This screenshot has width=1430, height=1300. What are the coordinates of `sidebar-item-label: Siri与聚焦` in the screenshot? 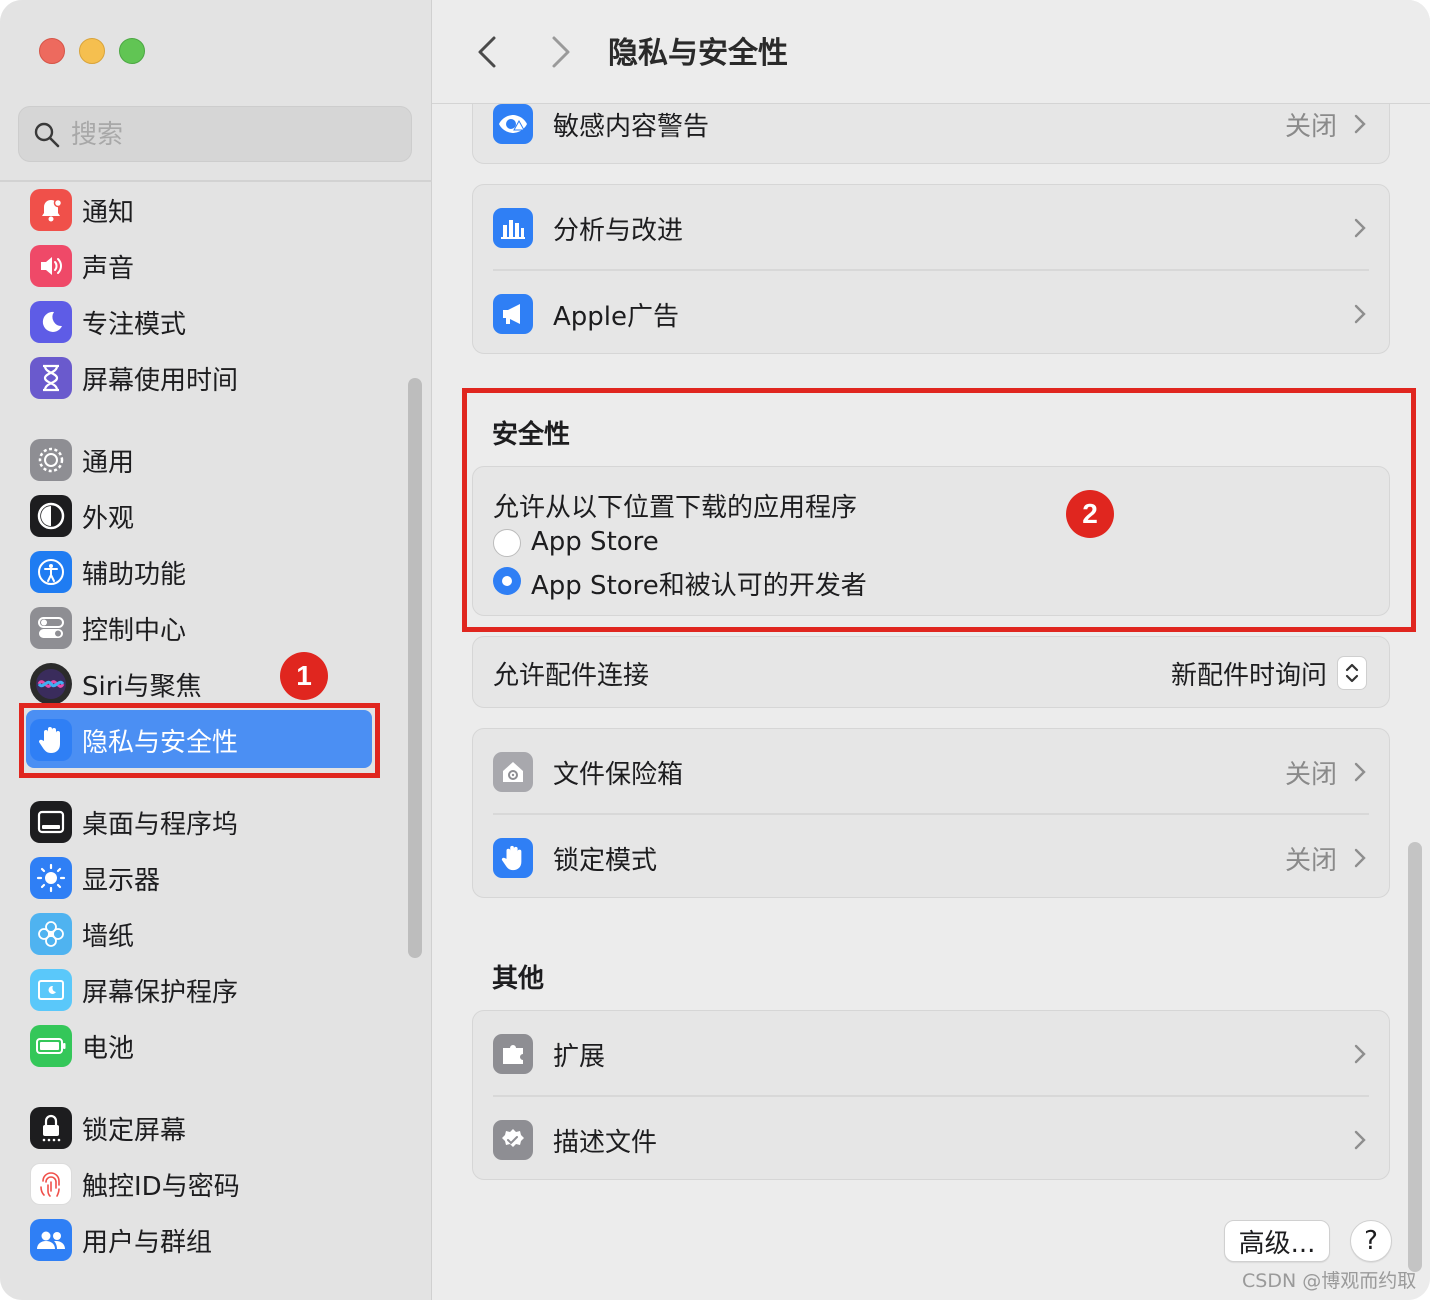 It's located at (142, 686).